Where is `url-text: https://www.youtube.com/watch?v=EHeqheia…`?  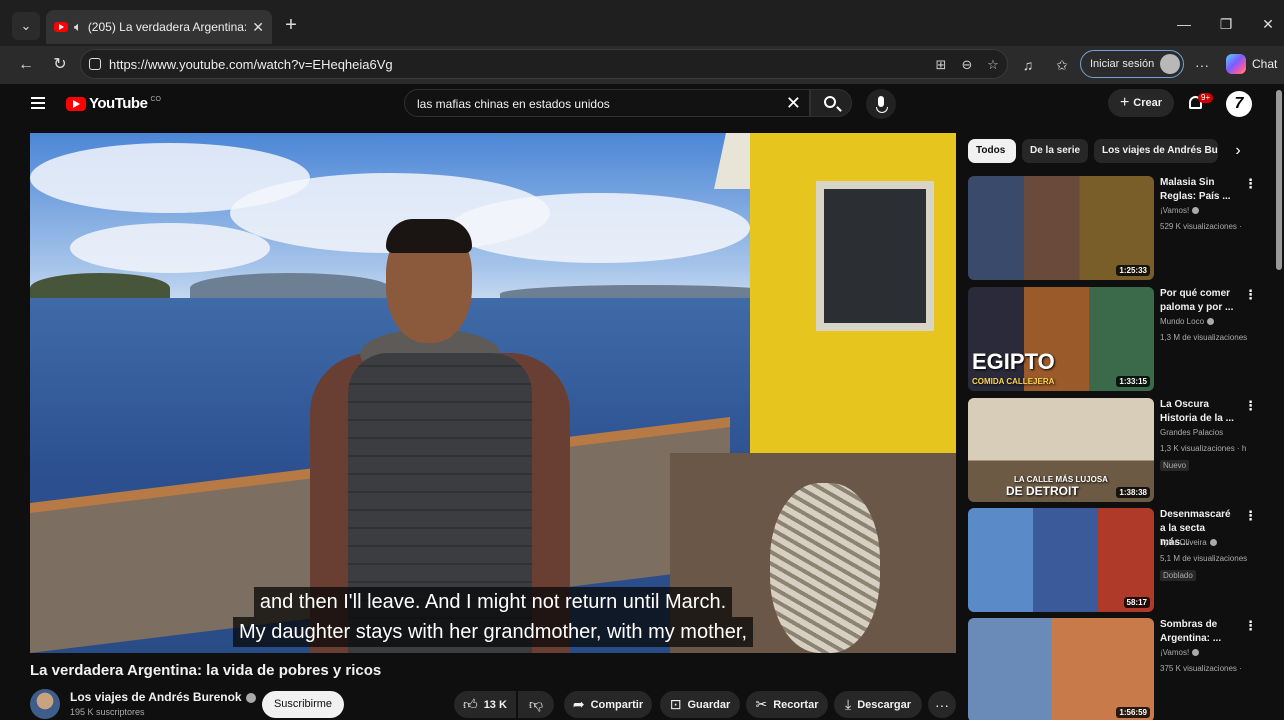 url-text: https://www.youtube.com/watch?v=EHeqheia… is located at coordinates (251, 64).